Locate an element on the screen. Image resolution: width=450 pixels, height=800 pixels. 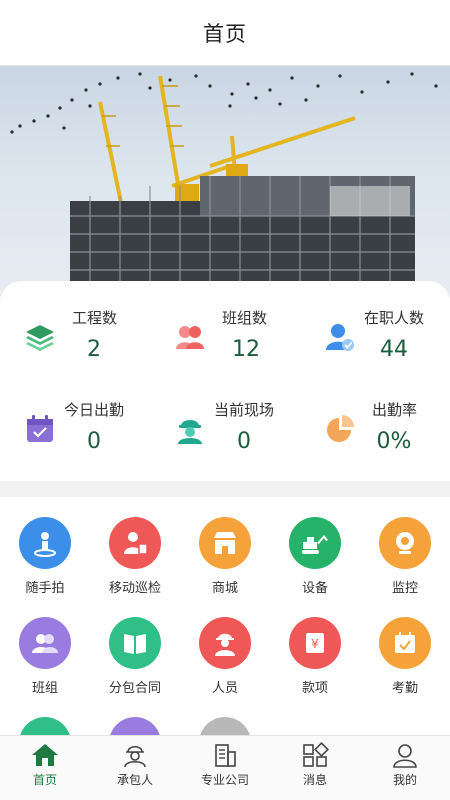
calendar-icon is located at coordinates (405, 643).